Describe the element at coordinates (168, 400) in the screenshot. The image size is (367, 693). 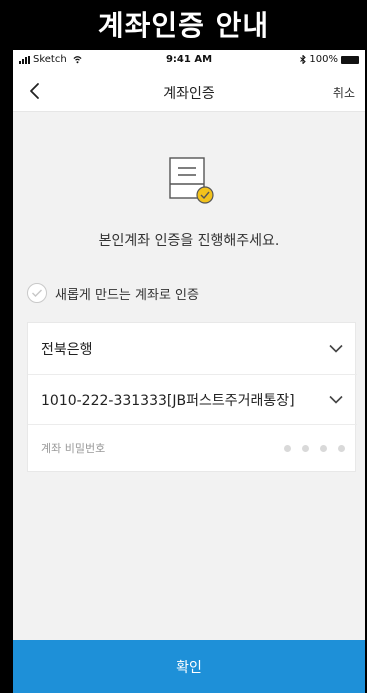
I see `account-value: 1010-222-331333[JB퍼스트주거래통장]` at that location.